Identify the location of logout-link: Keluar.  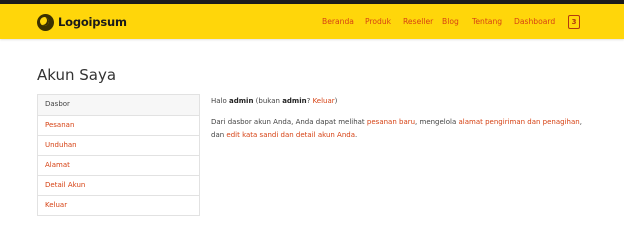
(324, 101).